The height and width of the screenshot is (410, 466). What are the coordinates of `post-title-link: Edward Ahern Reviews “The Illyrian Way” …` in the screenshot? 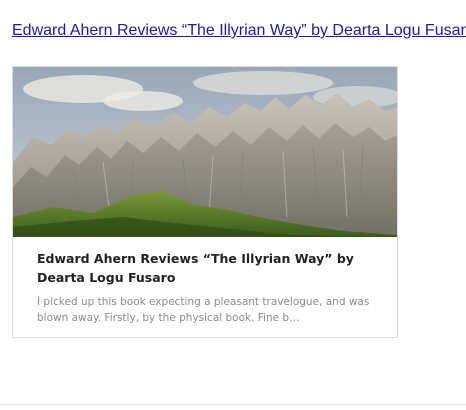 It's located at (239, 31).